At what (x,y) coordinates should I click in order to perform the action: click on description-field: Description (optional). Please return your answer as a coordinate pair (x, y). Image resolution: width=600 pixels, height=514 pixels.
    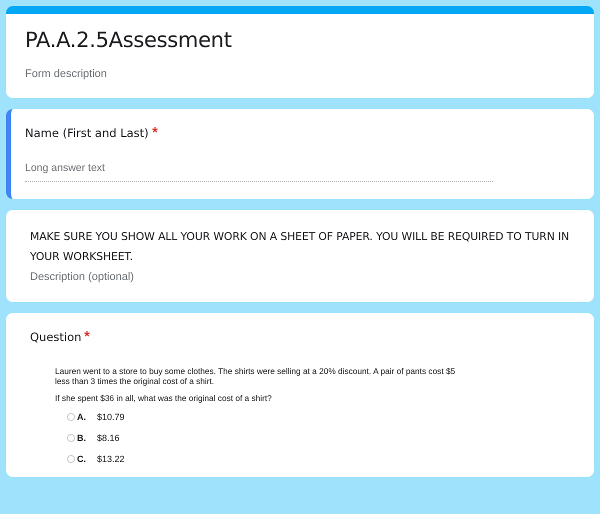
    Looking at the image, I should click on (82, 277).